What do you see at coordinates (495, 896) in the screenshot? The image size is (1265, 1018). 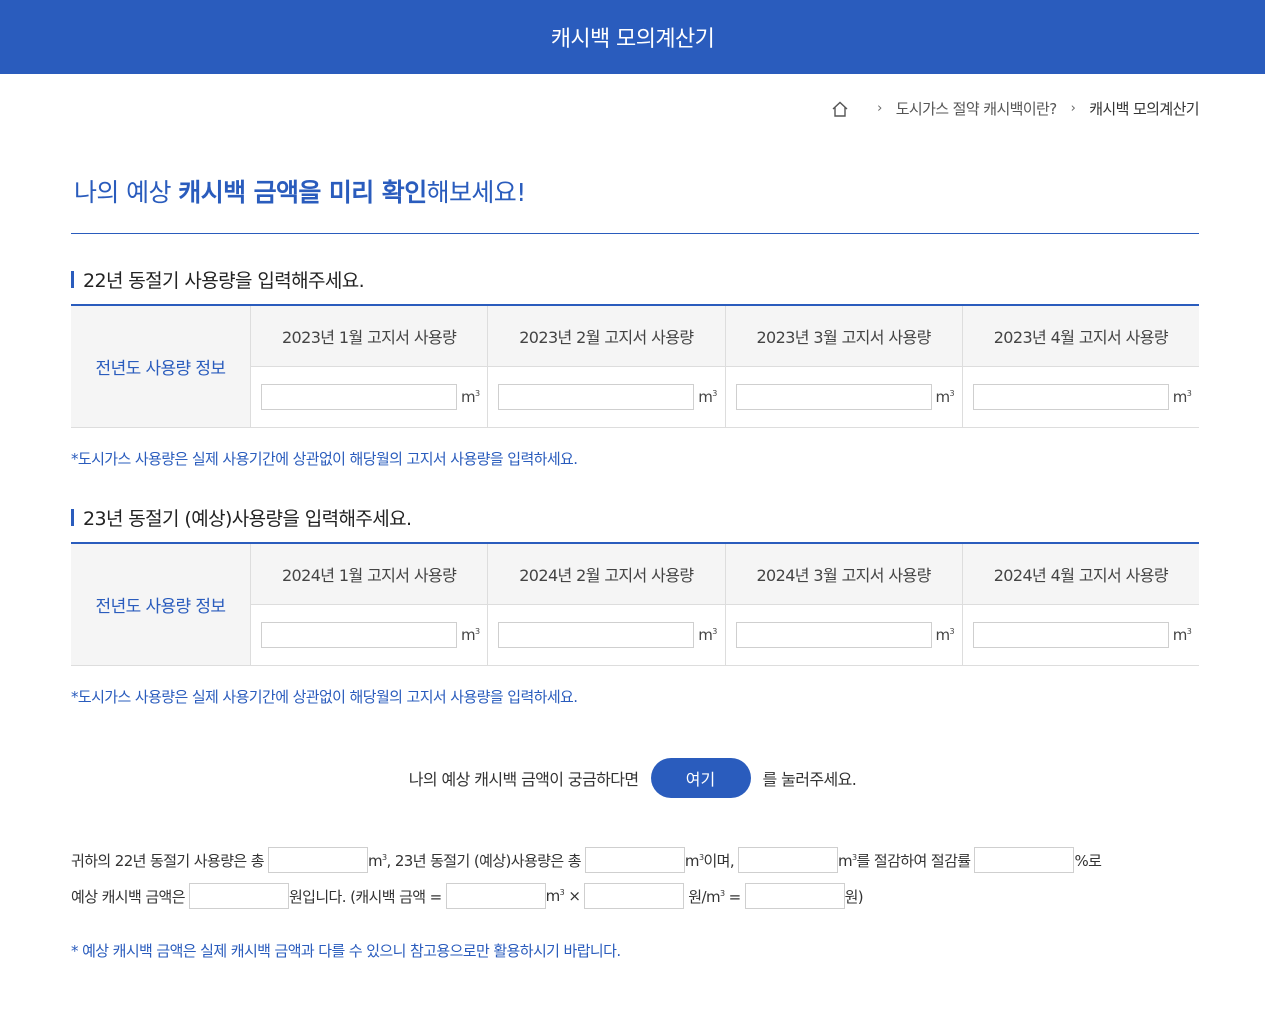 I see `formula-usage-field` at bounding box center [495, 896].